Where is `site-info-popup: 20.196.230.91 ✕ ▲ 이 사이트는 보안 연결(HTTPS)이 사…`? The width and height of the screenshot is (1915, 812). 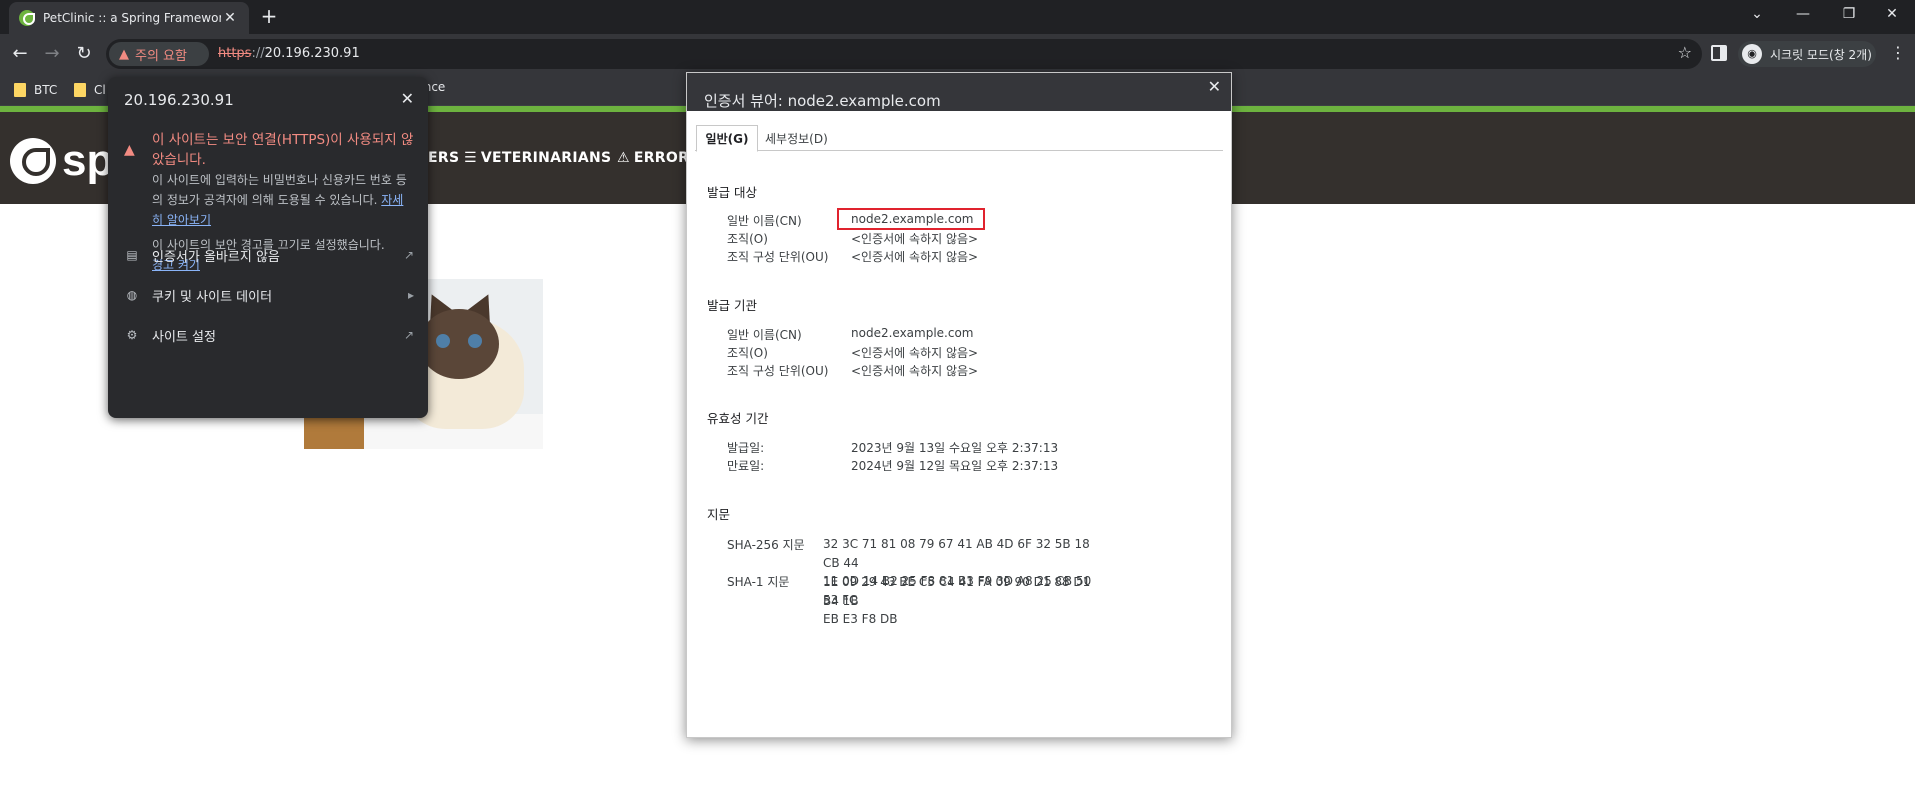
site-info-popup: 20.196.230.91 ✕ ▲ 이 사이트는 보안 연결(HTTPS)이 사… is located at coordinates (268, 247).